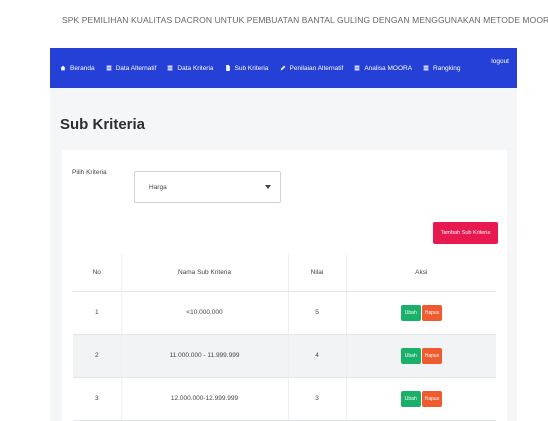  I want to click on nav-item-label: Data Alternatif, so click(136, 68).